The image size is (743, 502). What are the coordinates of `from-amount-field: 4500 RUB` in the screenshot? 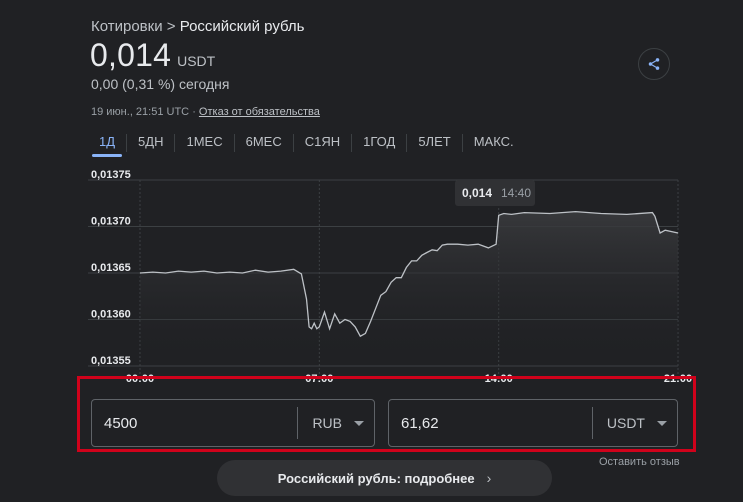 It's located at (233, 423).